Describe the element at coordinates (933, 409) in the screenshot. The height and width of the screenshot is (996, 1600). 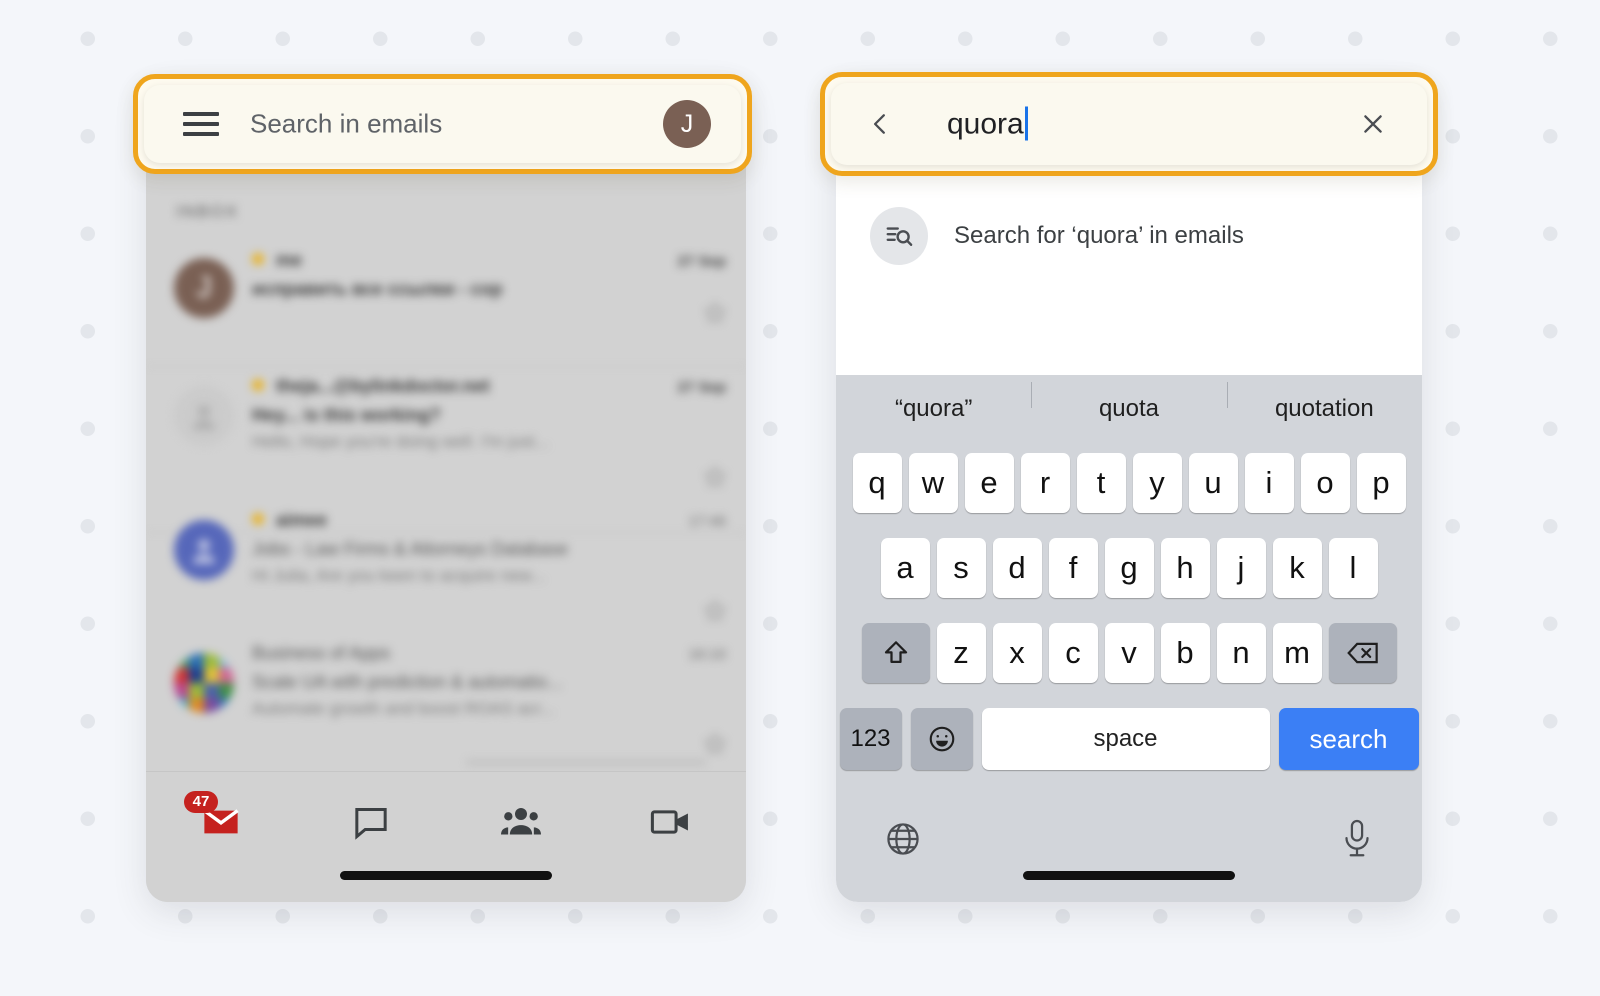
I see `keyboard-suggestion-0: “quora”` at that location.